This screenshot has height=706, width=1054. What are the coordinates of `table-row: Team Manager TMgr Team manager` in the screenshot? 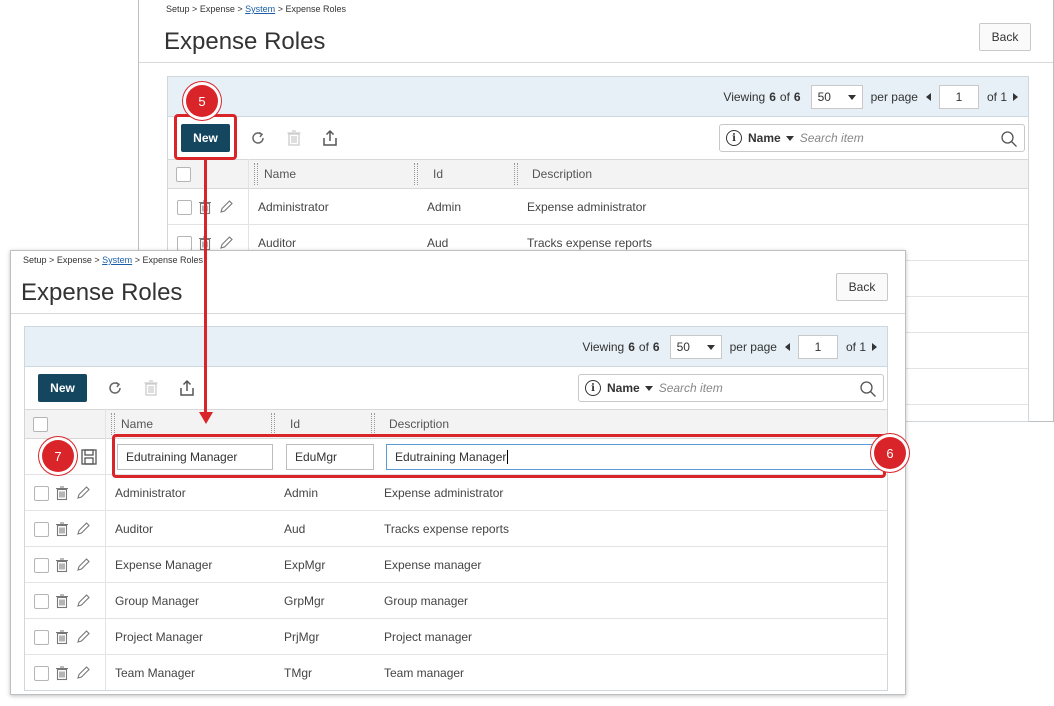 It's located at (456, 672).